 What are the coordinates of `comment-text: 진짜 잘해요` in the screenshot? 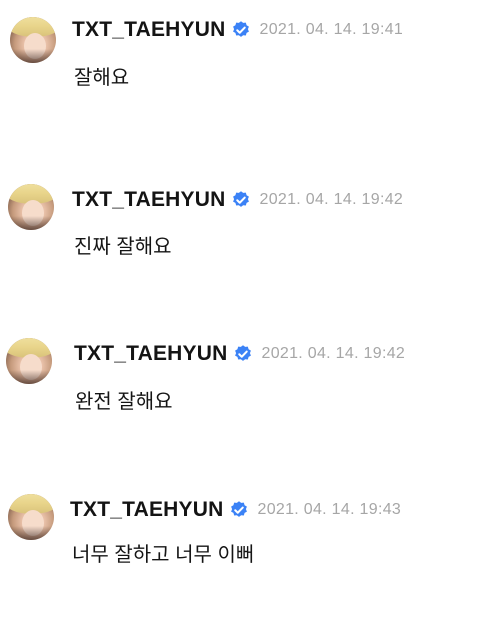 It's located at (123, 247).